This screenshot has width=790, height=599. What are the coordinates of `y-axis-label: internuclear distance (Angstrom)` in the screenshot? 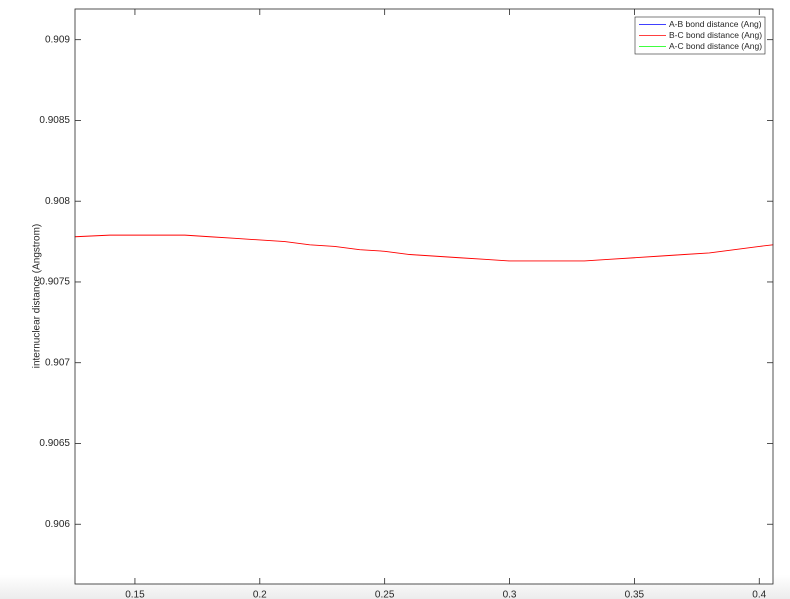 It's located at (37, 296).